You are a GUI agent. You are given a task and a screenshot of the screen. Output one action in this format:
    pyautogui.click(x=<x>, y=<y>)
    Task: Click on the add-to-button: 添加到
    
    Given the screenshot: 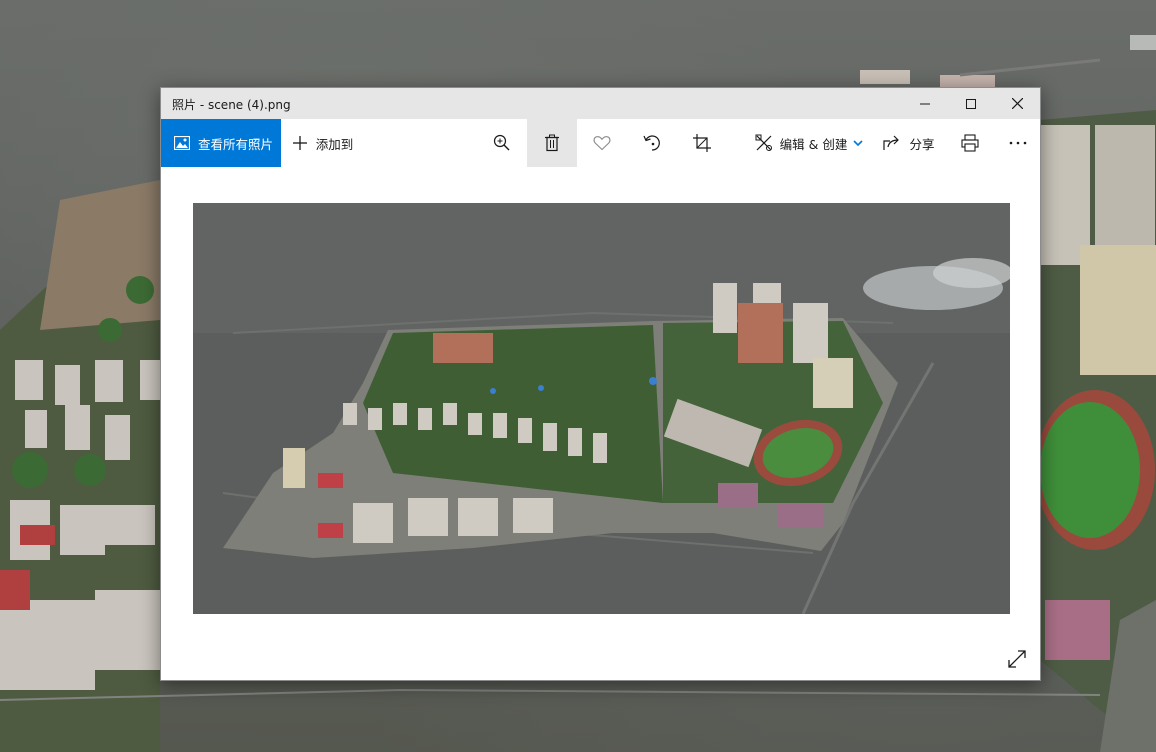 What is the action you would take?
    pyautogui.click(x=322, y=143)
    